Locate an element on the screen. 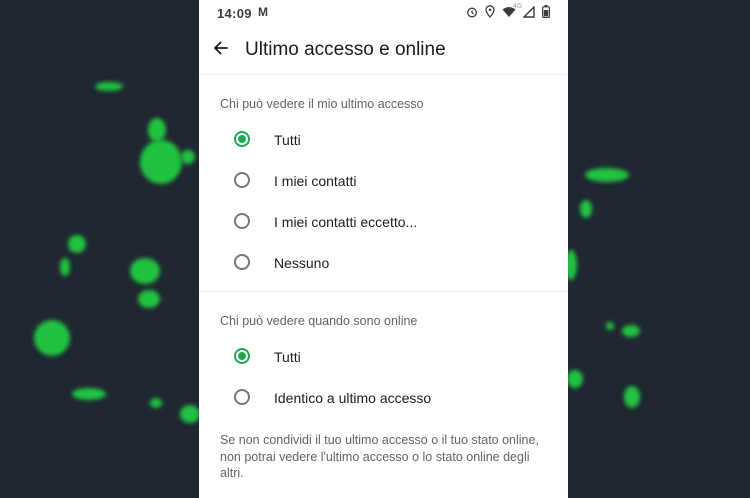  signal-icon is located at coordinates (528, 13).